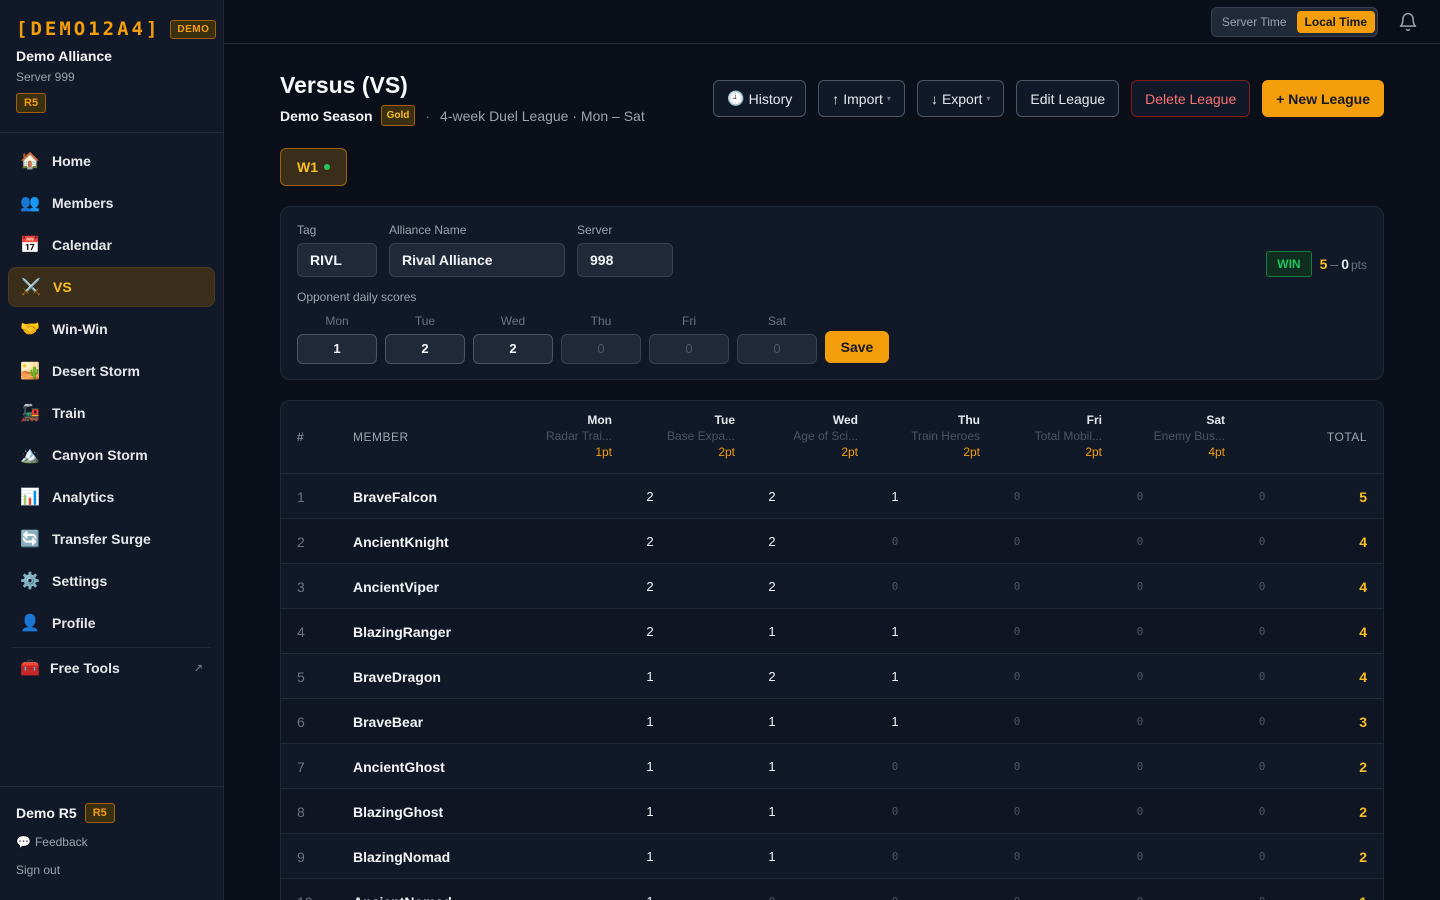  What do you see at coordinates (388, 721) in the screenshot?
I see `member-name: BraveBear` at bounding box center [388, 721].